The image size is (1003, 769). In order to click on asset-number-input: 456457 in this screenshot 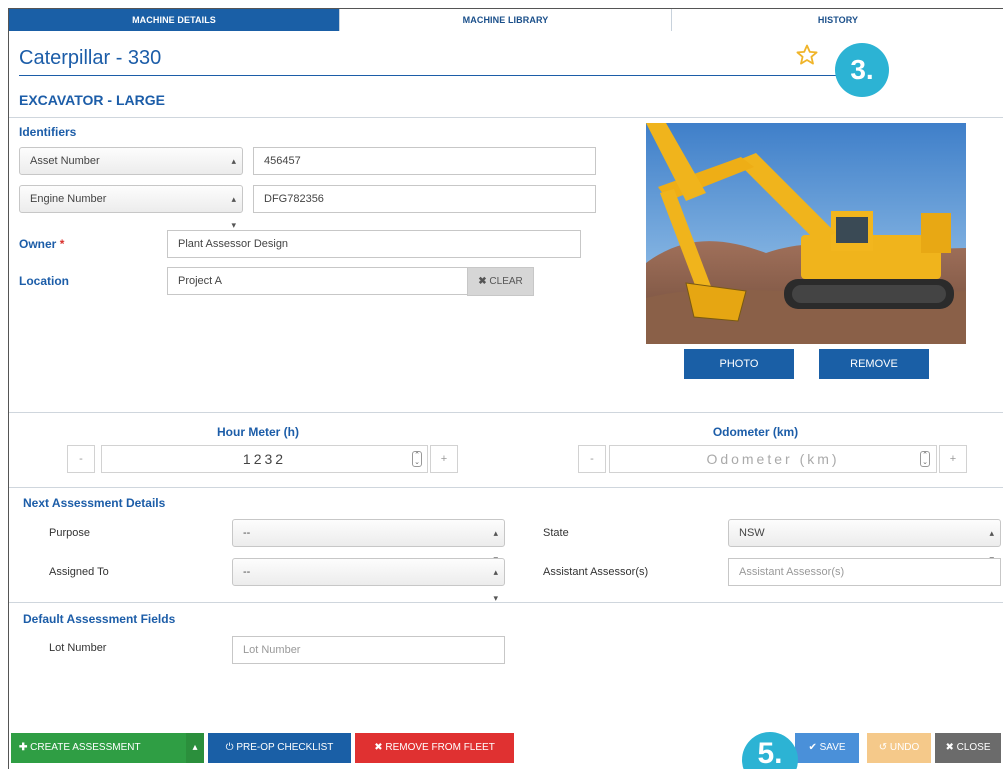, I will do `click(424, 161)`.